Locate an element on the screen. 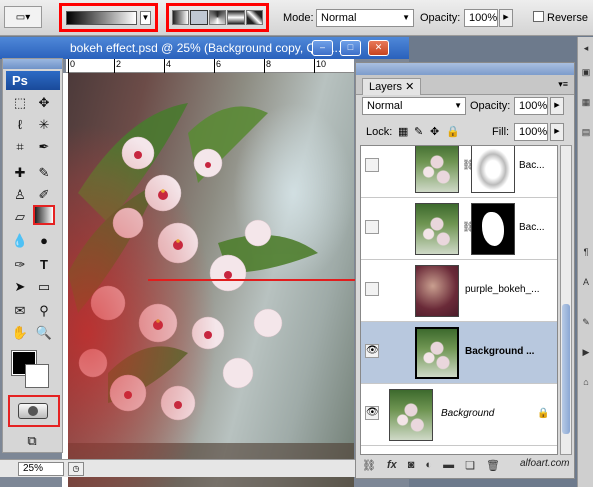 This screenshot has height=487, width=593. linear-gradient-button is located at coordinates (181, 17).